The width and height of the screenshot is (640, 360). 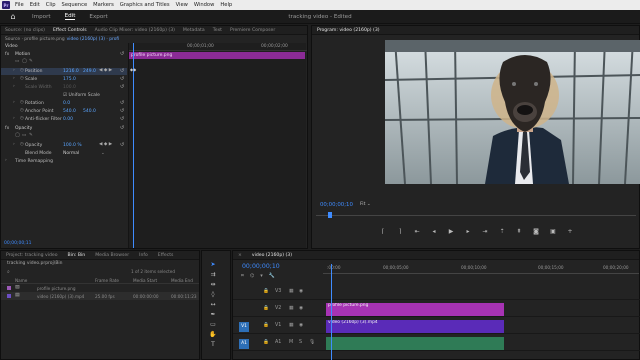 What do you see at coordinates (213, 325) in the screenshot?
I see `rectangle-tool-icon: ▭` at bounding box center [213, 325].